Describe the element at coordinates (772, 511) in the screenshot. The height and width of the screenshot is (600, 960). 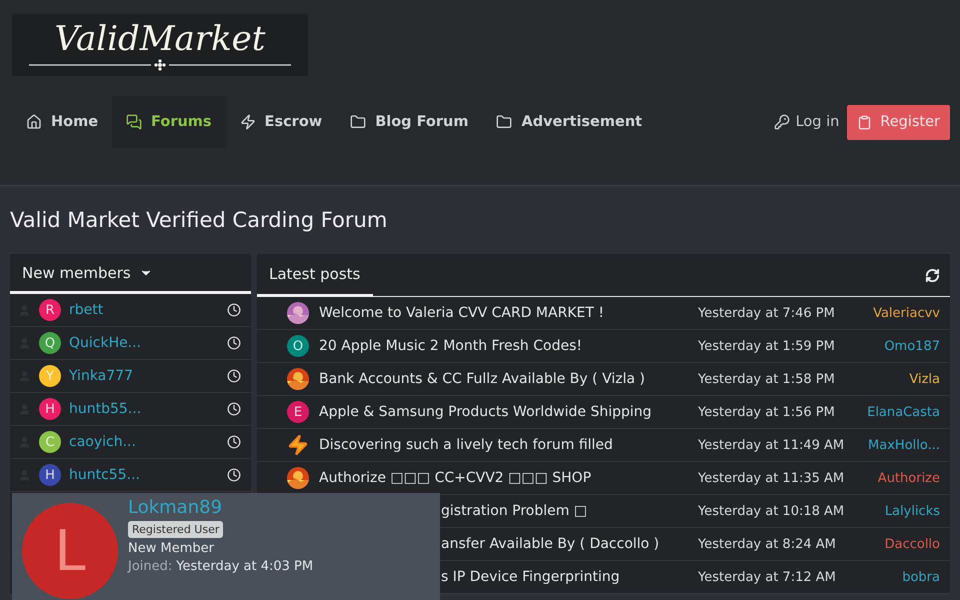
I see `post-time: Yesterday at 10:18 AM` at that location.